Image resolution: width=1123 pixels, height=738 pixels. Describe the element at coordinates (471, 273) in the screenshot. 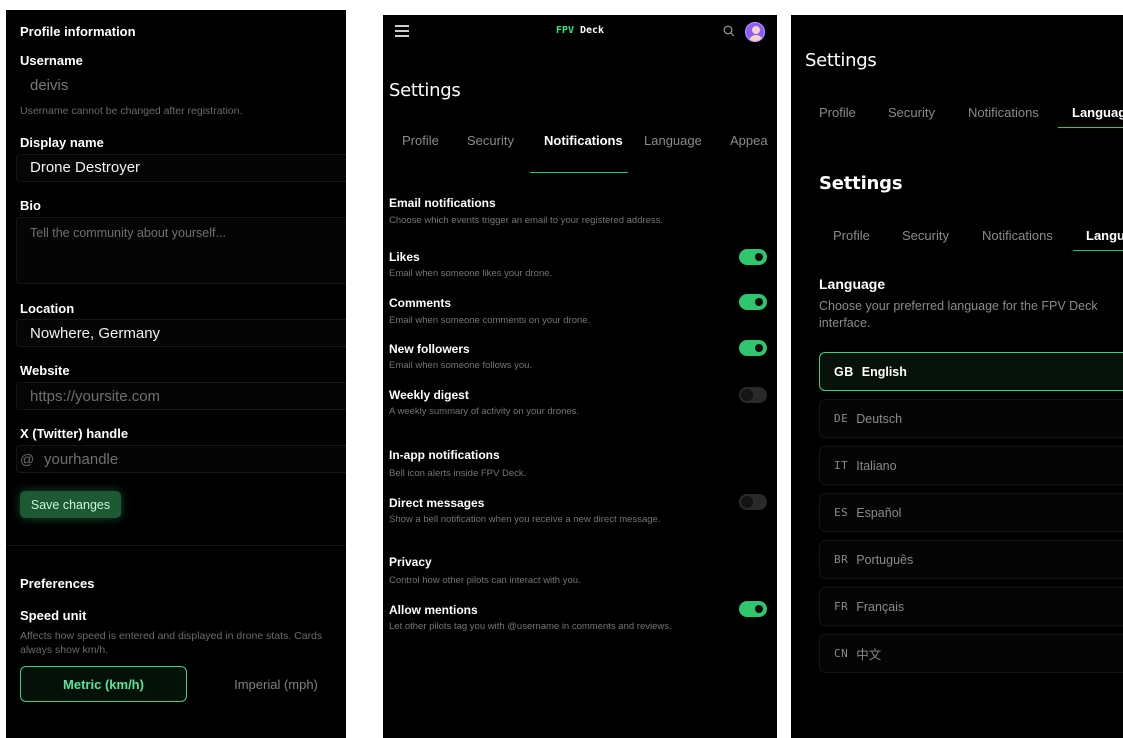

I see `likes-subtitle: Email when someone likes your drone.` at that location.